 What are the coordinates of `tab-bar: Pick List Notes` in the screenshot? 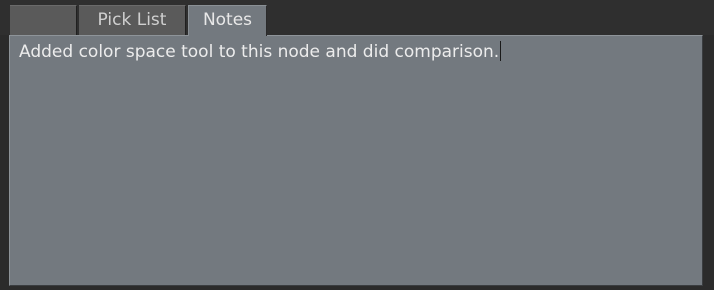 It's located at (357, 18).